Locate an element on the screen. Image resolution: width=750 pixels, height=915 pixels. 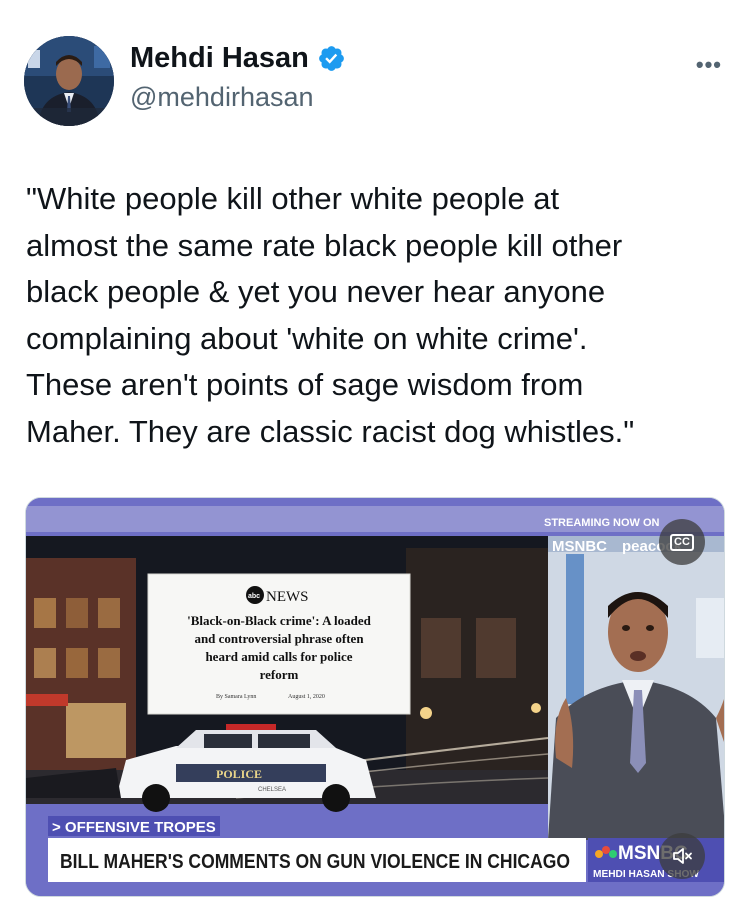
article-date: August 1, 2020 is located at coordinates (306, 697).